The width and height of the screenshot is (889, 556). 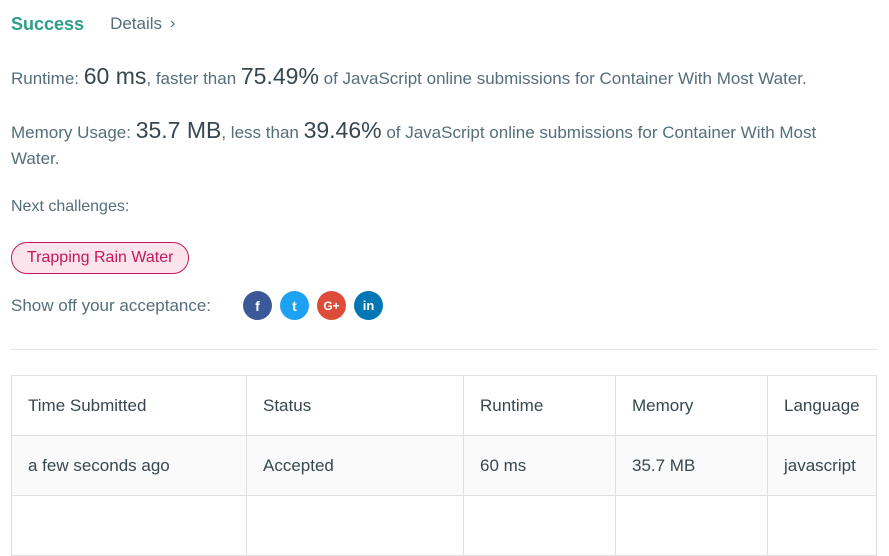 I want to click on col-status: Status, so click(x=355, y=405).